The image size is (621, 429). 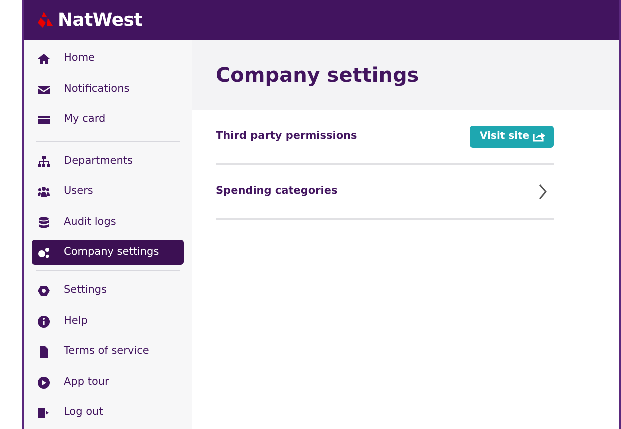 What do you see at coordinates (44, 352) in the screenshot?
I see `document-icon` at bounding box center [44, 352].